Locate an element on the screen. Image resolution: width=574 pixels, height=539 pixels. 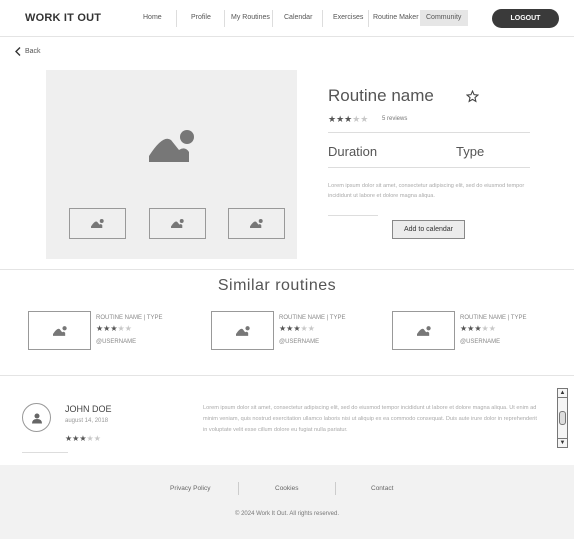
scroll-thumb is located at coordinates (562, 418).